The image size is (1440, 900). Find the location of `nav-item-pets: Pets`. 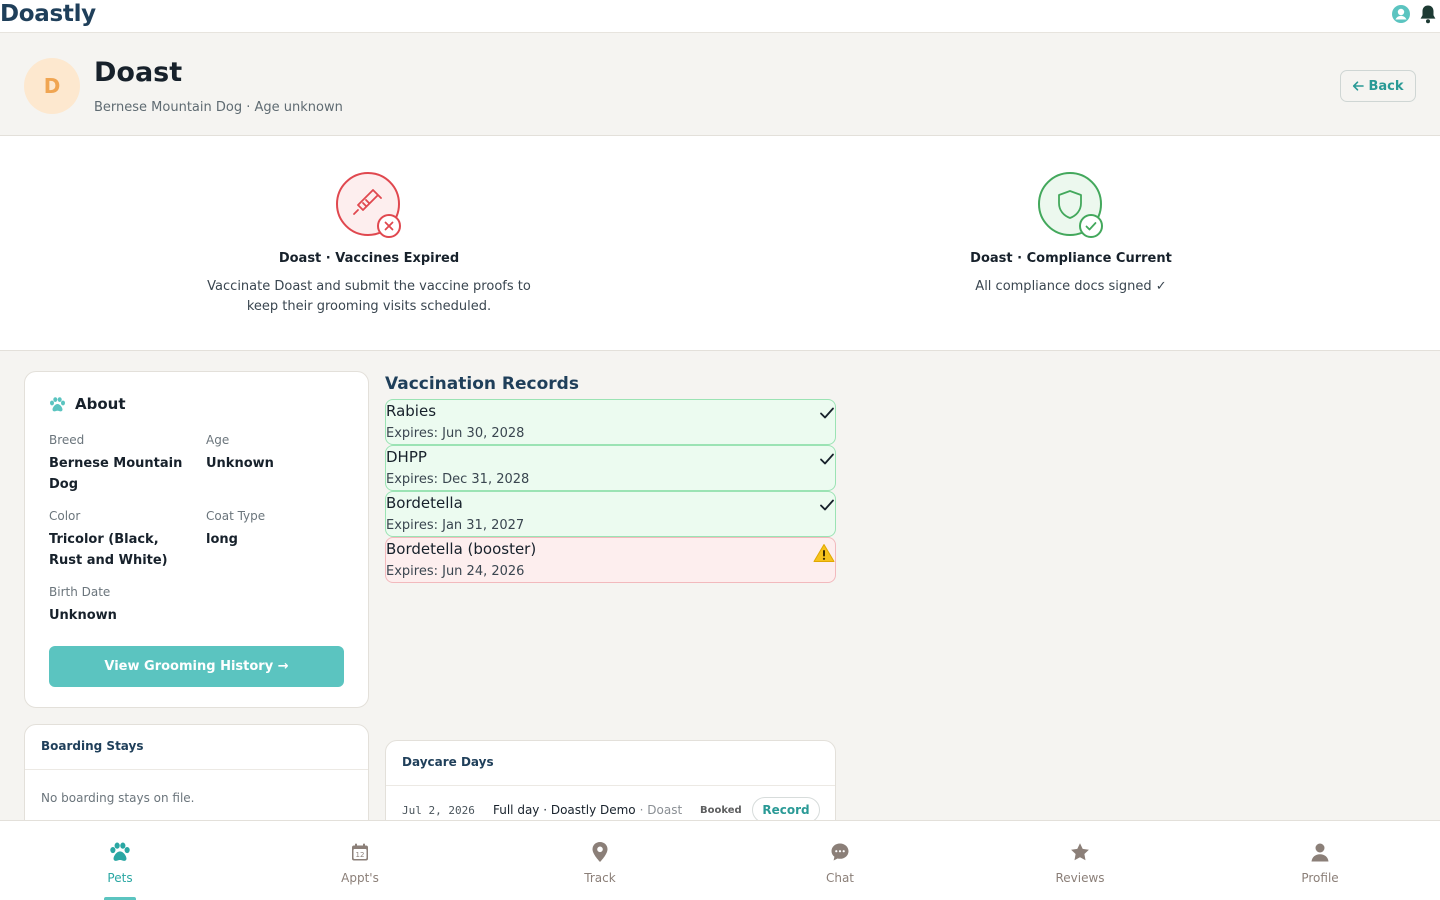

nav-item-pets: Pets is located at coordinates (120, 863).